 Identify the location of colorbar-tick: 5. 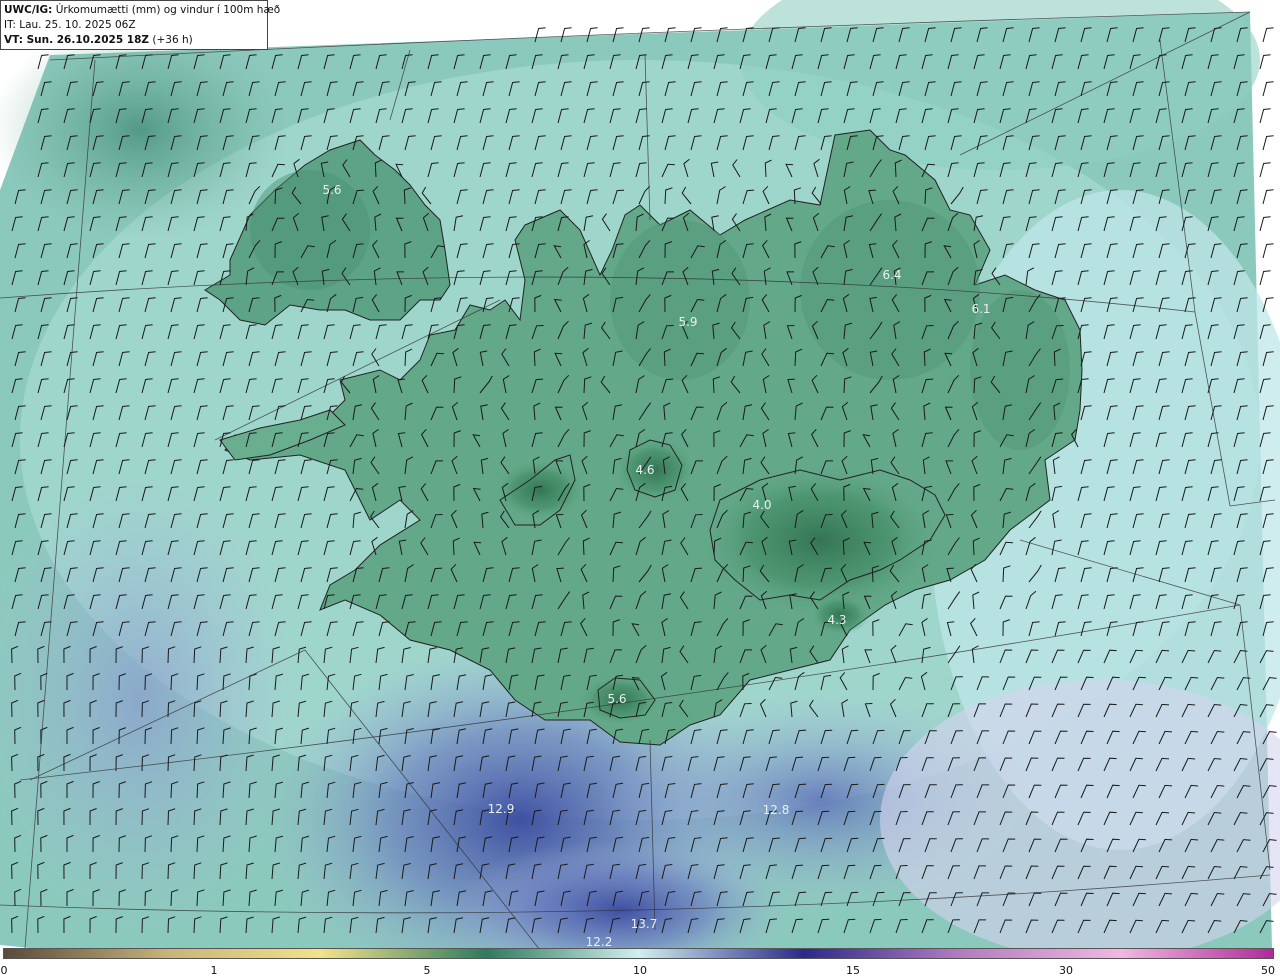
(427, 970).